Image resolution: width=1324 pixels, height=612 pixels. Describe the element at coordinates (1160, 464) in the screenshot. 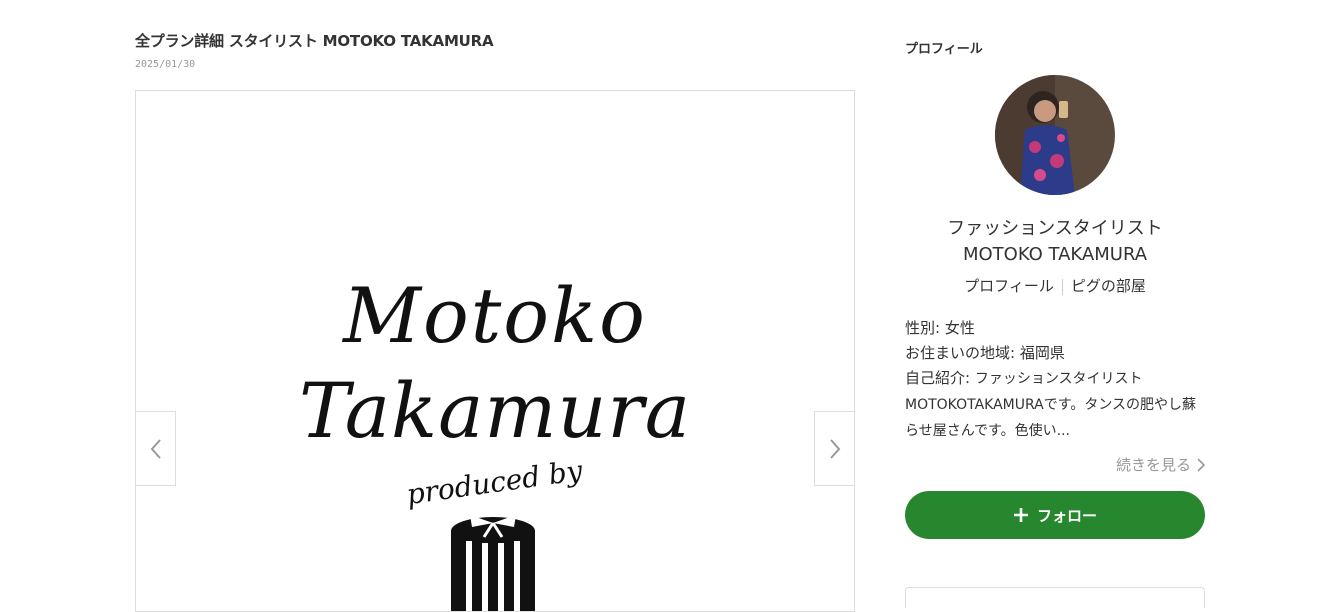

I see `read-more-link: 続きを見る` at that location.